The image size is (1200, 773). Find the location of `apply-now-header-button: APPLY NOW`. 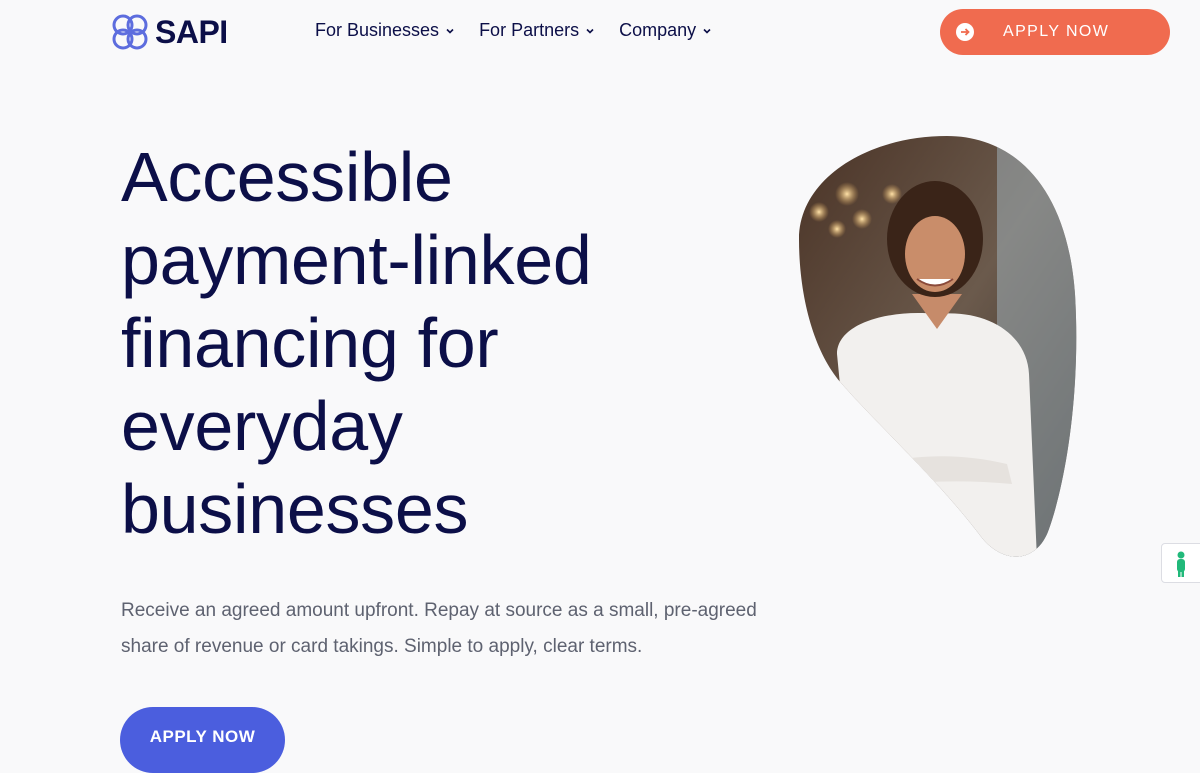

apply-now-header-button: APPLY NOW is located at coordinates (1055, 32).